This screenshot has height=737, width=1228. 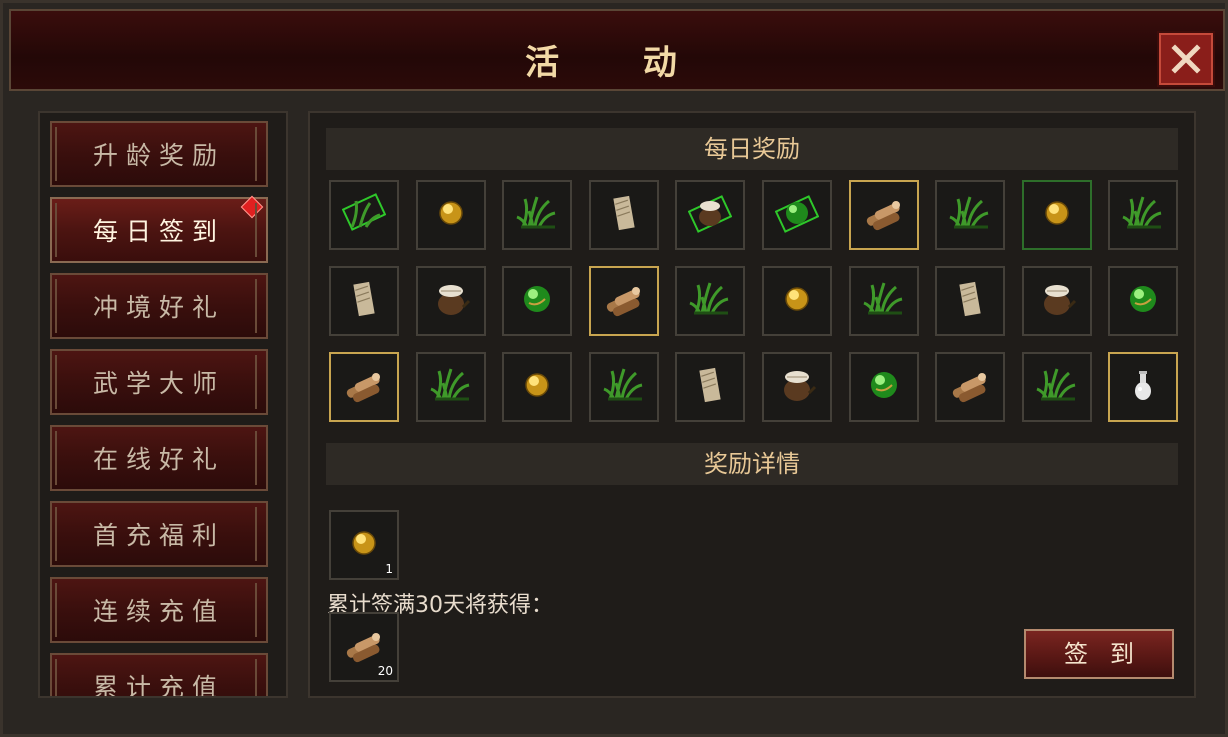 I want to click on sidebar-tab-4: 在线好礼, so click(x=159, y=458).